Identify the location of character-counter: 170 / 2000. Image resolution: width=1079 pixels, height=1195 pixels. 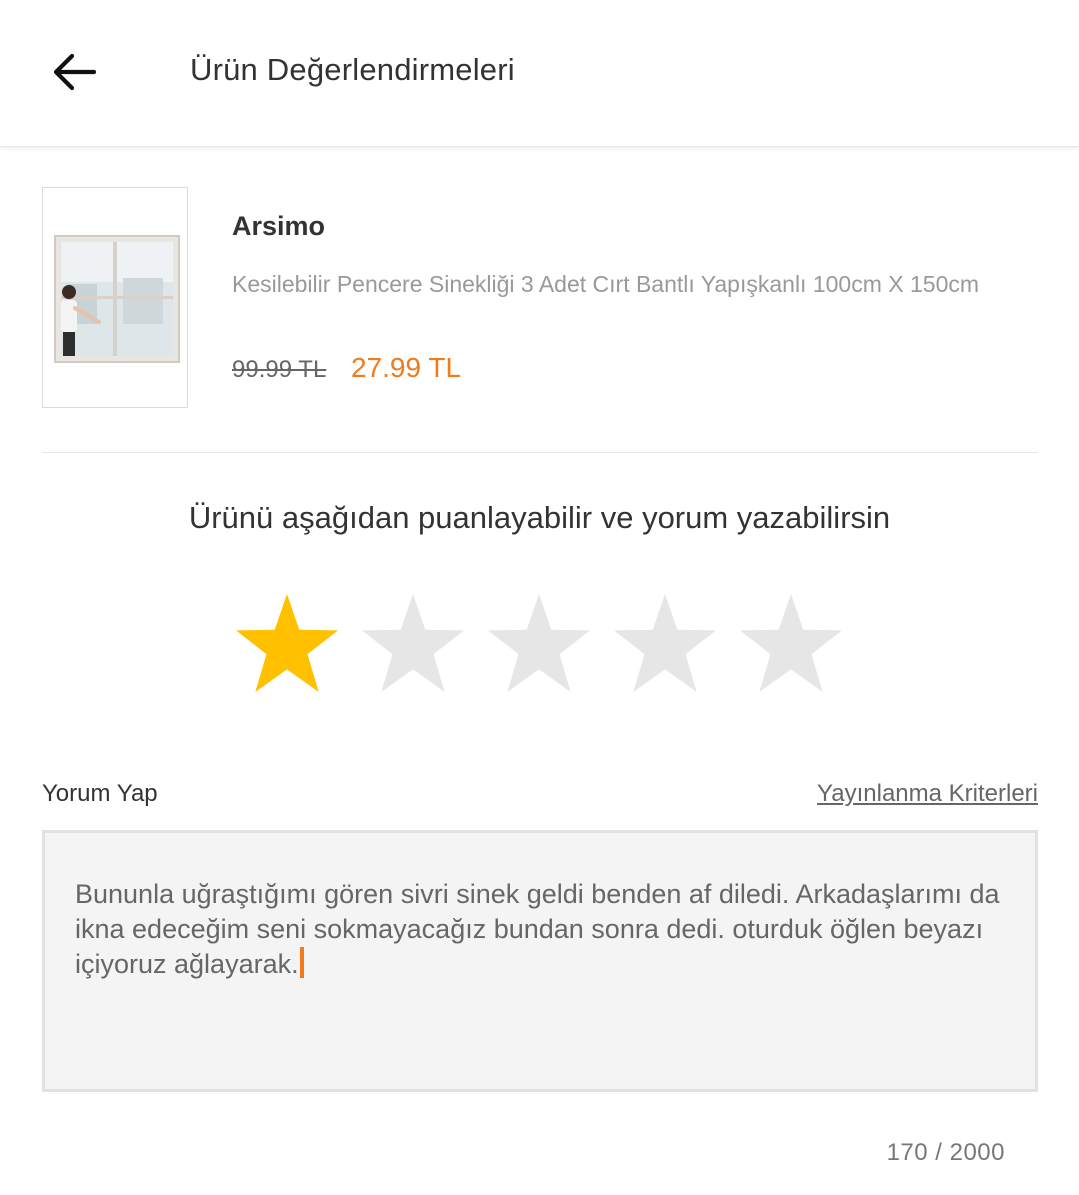
(945, 1152).